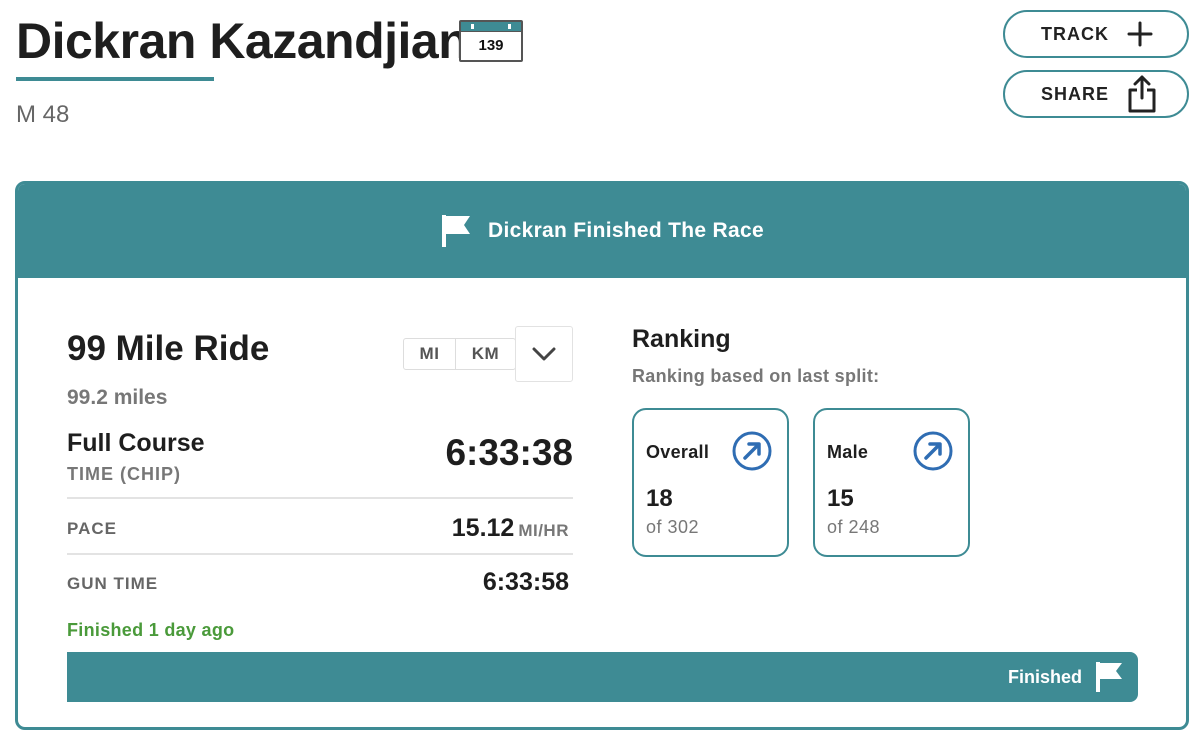  Describe the element at coordinates (678, 452) in the screenshot. I see `rank-label: Overall` at that location.